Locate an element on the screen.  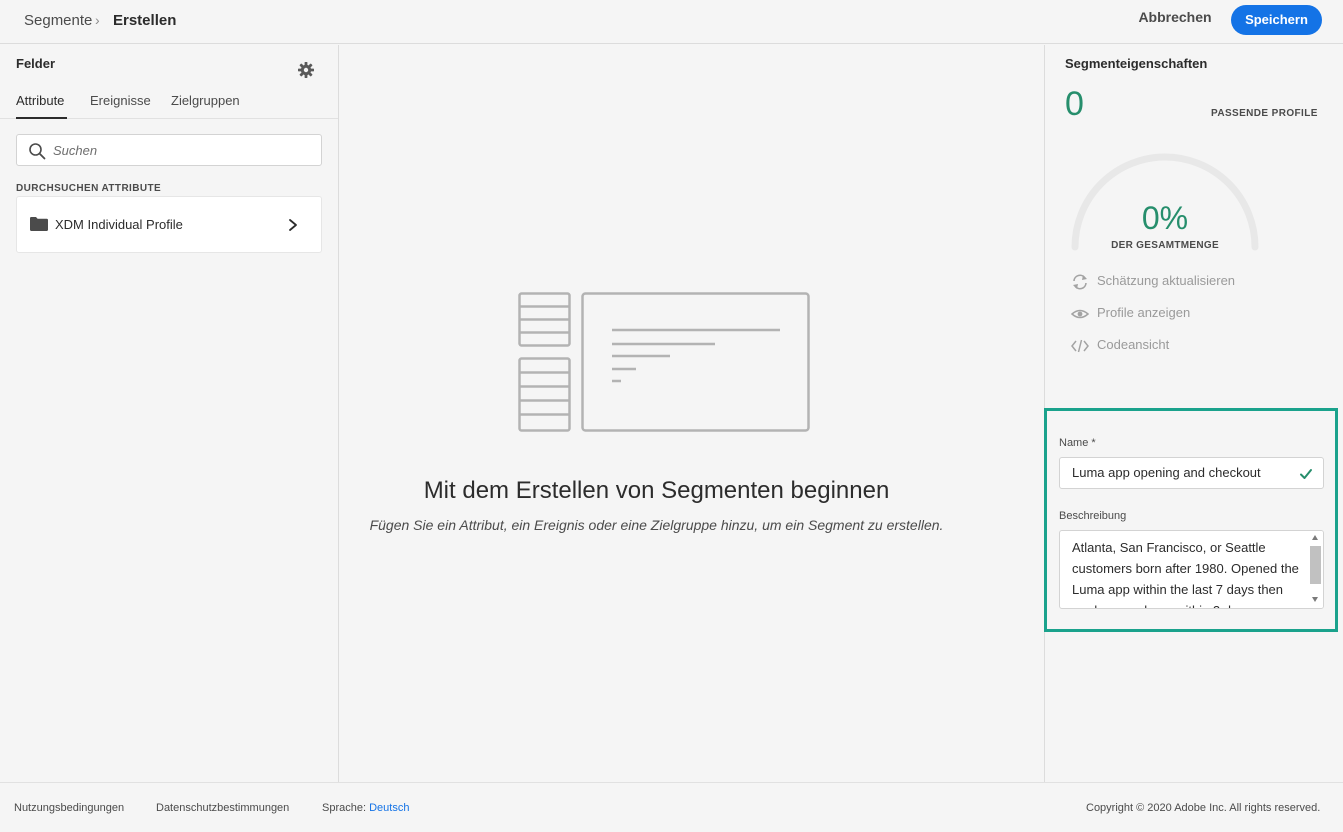
chevron-right-icon is located at coordinates (293, 225).